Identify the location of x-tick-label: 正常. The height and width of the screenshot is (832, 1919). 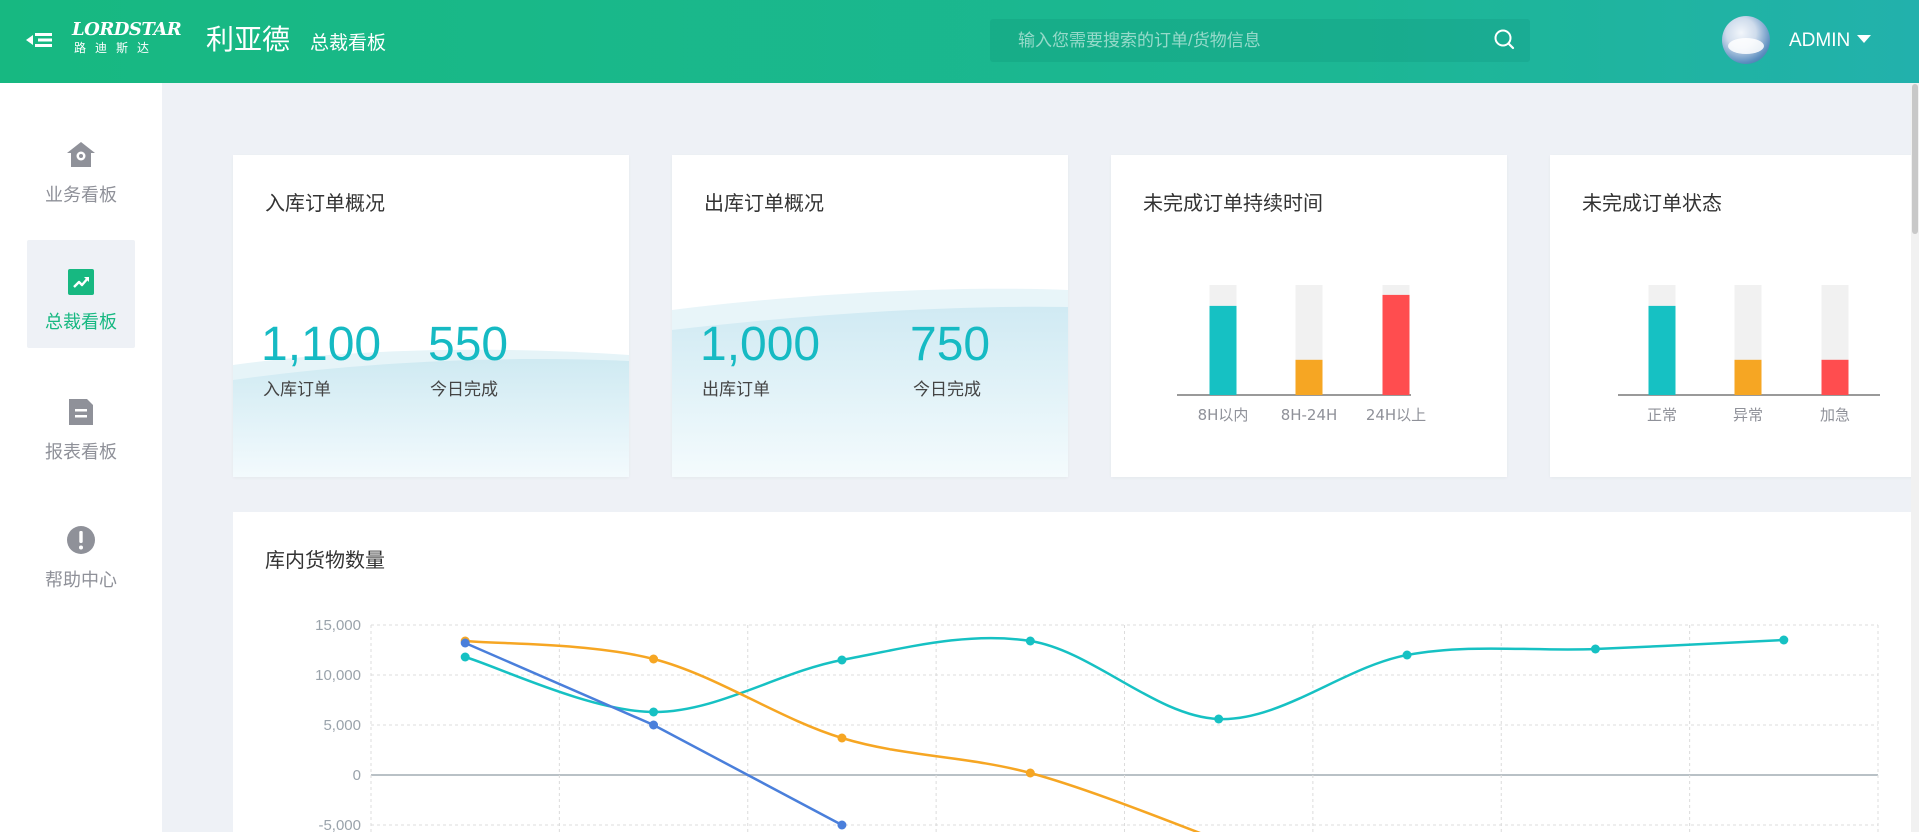
(1662, 415).